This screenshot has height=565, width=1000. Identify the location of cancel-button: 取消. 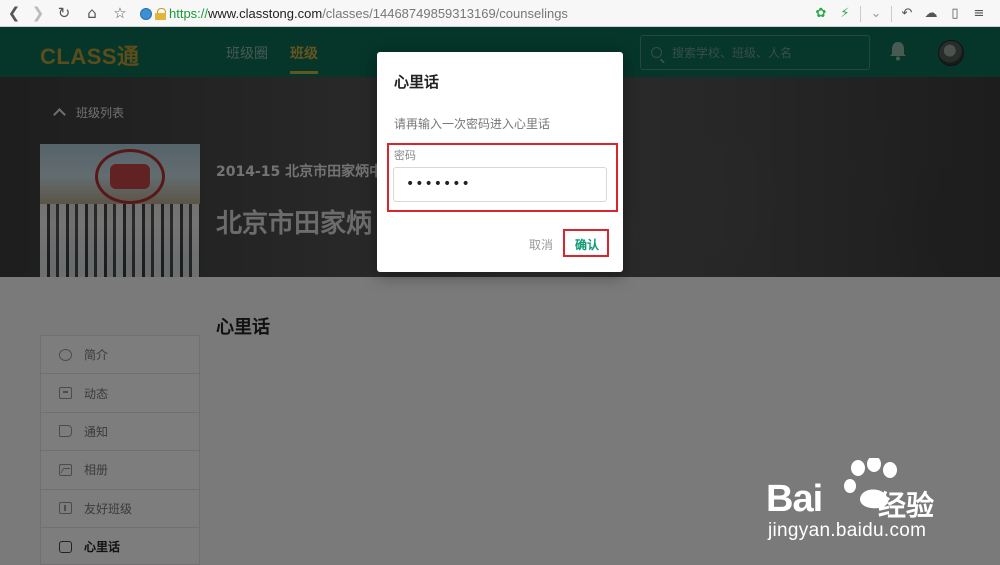
(541, 244).